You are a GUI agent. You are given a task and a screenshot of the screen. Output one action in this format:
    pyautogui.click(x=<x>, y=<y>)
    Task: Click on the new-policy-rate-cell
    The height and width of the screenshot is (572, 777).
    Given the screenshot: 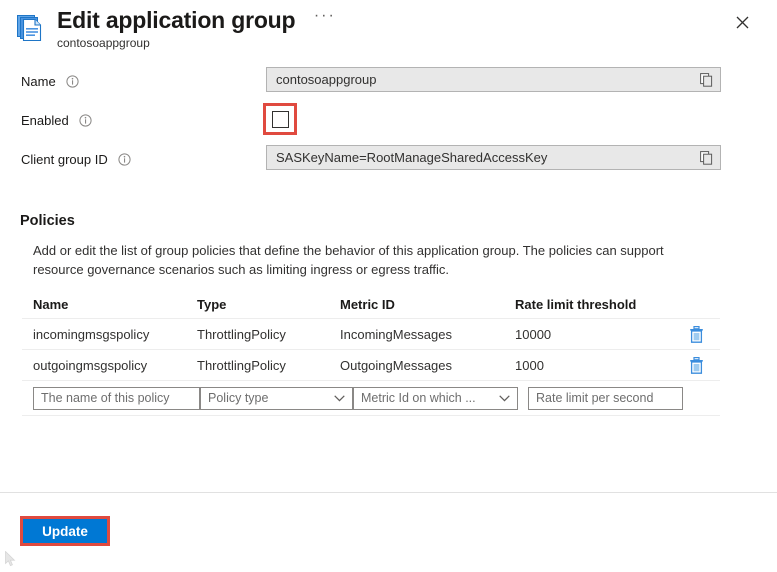 What is the action you would take?
    pyautogui.click(x=608, y=398)
    